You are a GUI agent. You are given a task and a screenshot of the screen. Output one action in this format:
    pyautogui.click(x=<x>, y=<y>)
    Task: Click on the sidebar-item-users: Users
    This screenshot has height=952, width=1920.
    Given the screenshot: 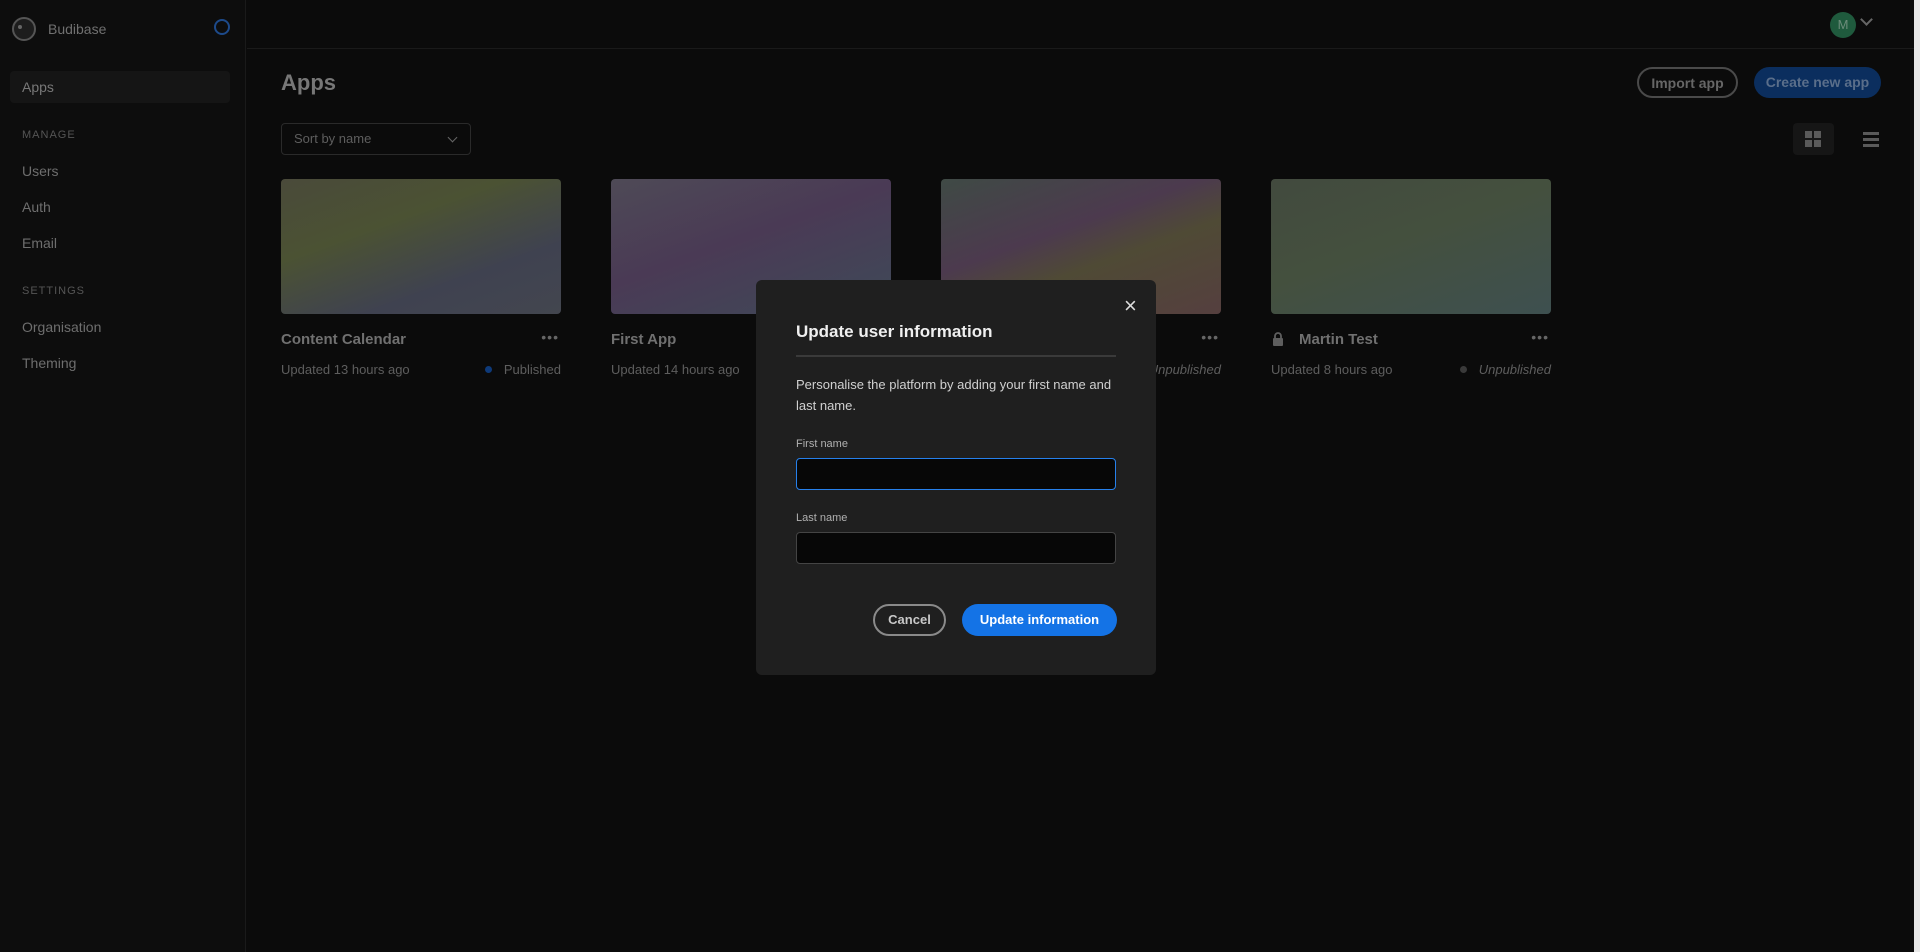 What is the action you would take?
    pyautogui.click(x=120, y=171)
    